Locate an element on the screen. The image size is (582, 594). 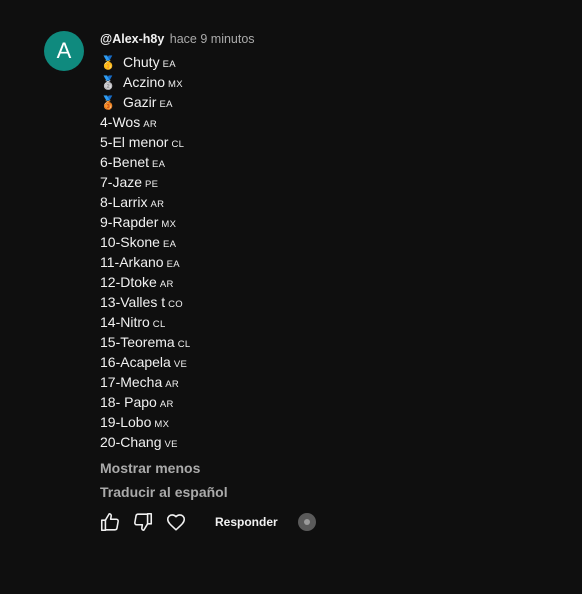
list-item-name: 20-Chang is located at coordinates (131, 442).